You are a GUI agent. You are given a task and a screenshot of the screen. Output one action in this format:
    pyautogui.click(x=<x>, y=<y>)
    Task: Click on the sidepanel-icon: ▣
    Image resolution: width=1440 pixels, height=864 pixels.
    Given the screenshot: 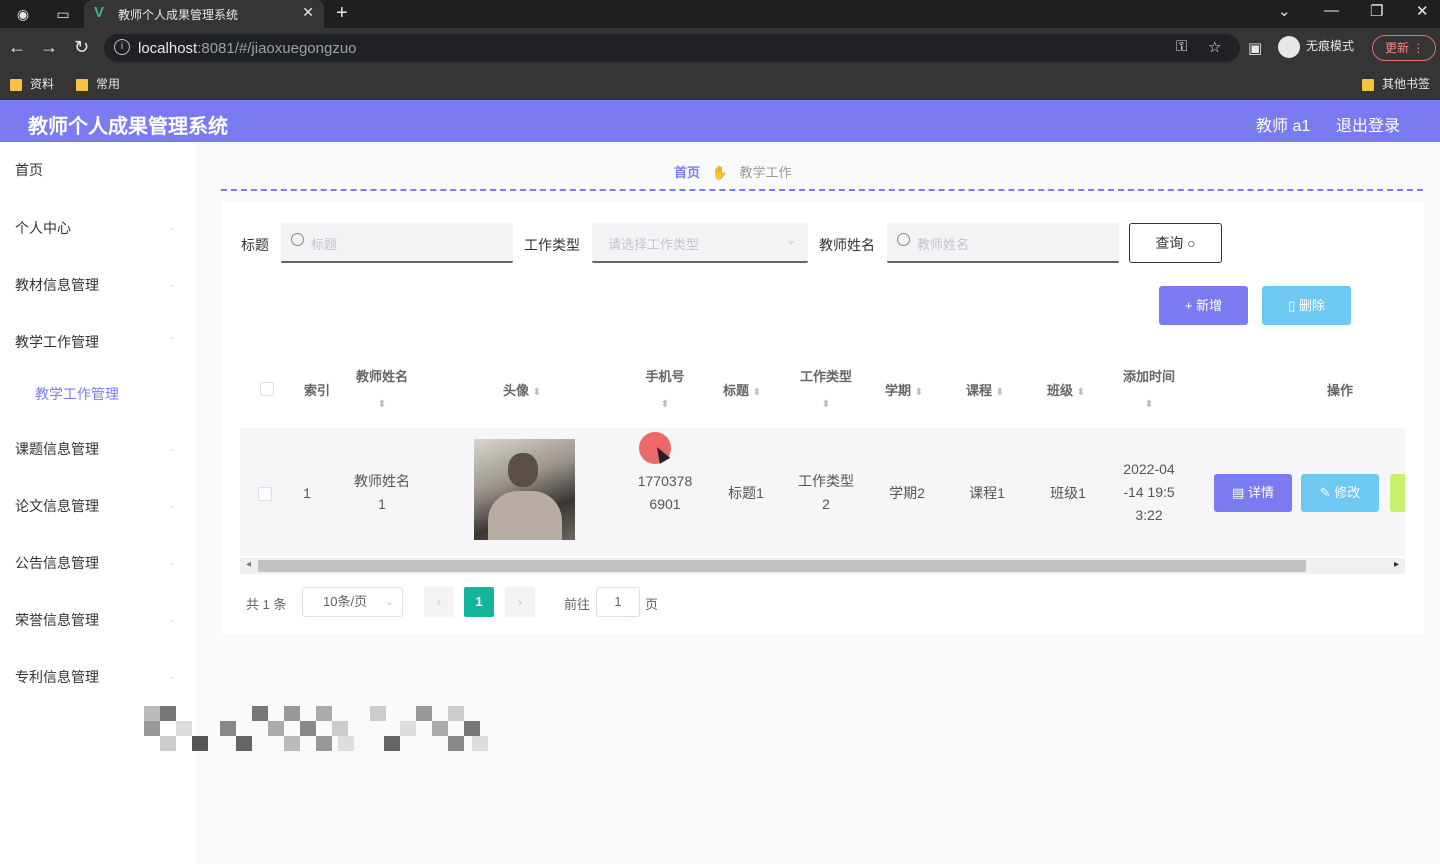 What is the action you would take?
    pyautogui.click(x=1255, y=48)
    